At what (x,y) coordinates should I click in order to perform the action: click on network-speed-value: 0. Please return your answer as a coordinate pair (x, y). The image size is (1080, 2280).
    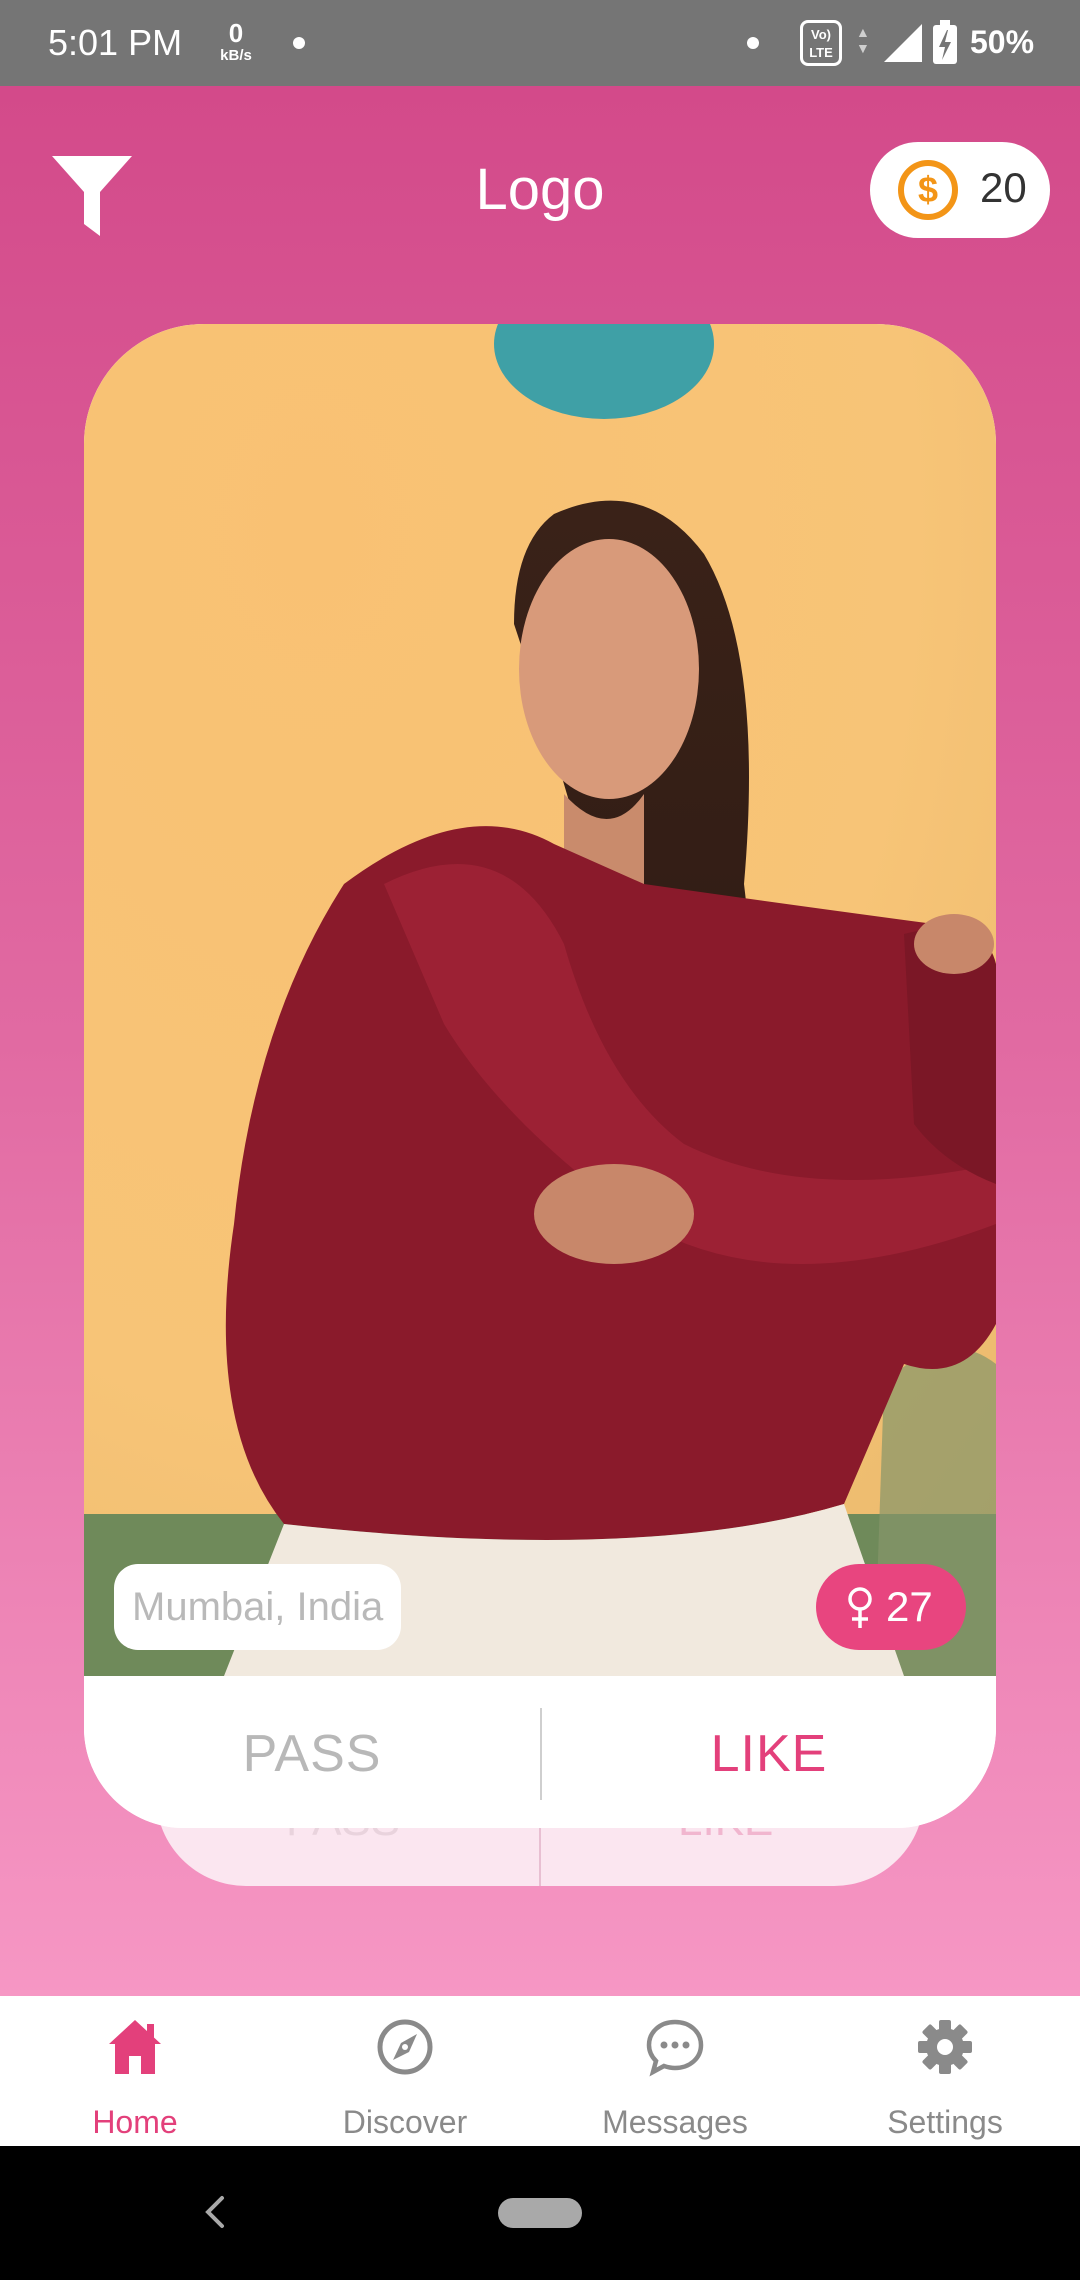
    Looking at the image, I should click on (236, 33).